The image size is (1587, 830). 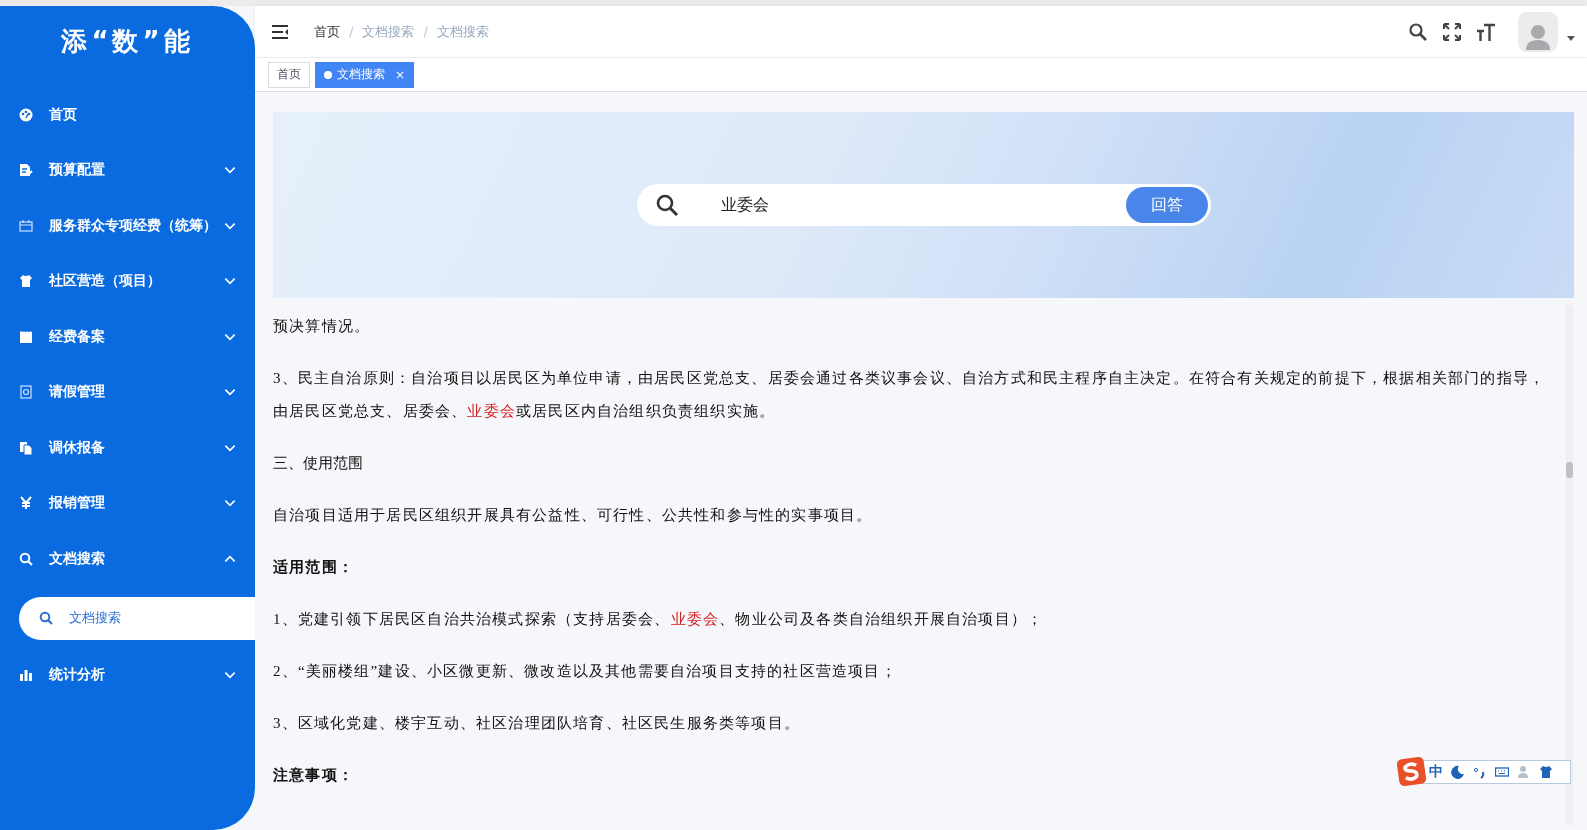 I want to click on clapperboard-icon, so click(x=26, y=336).